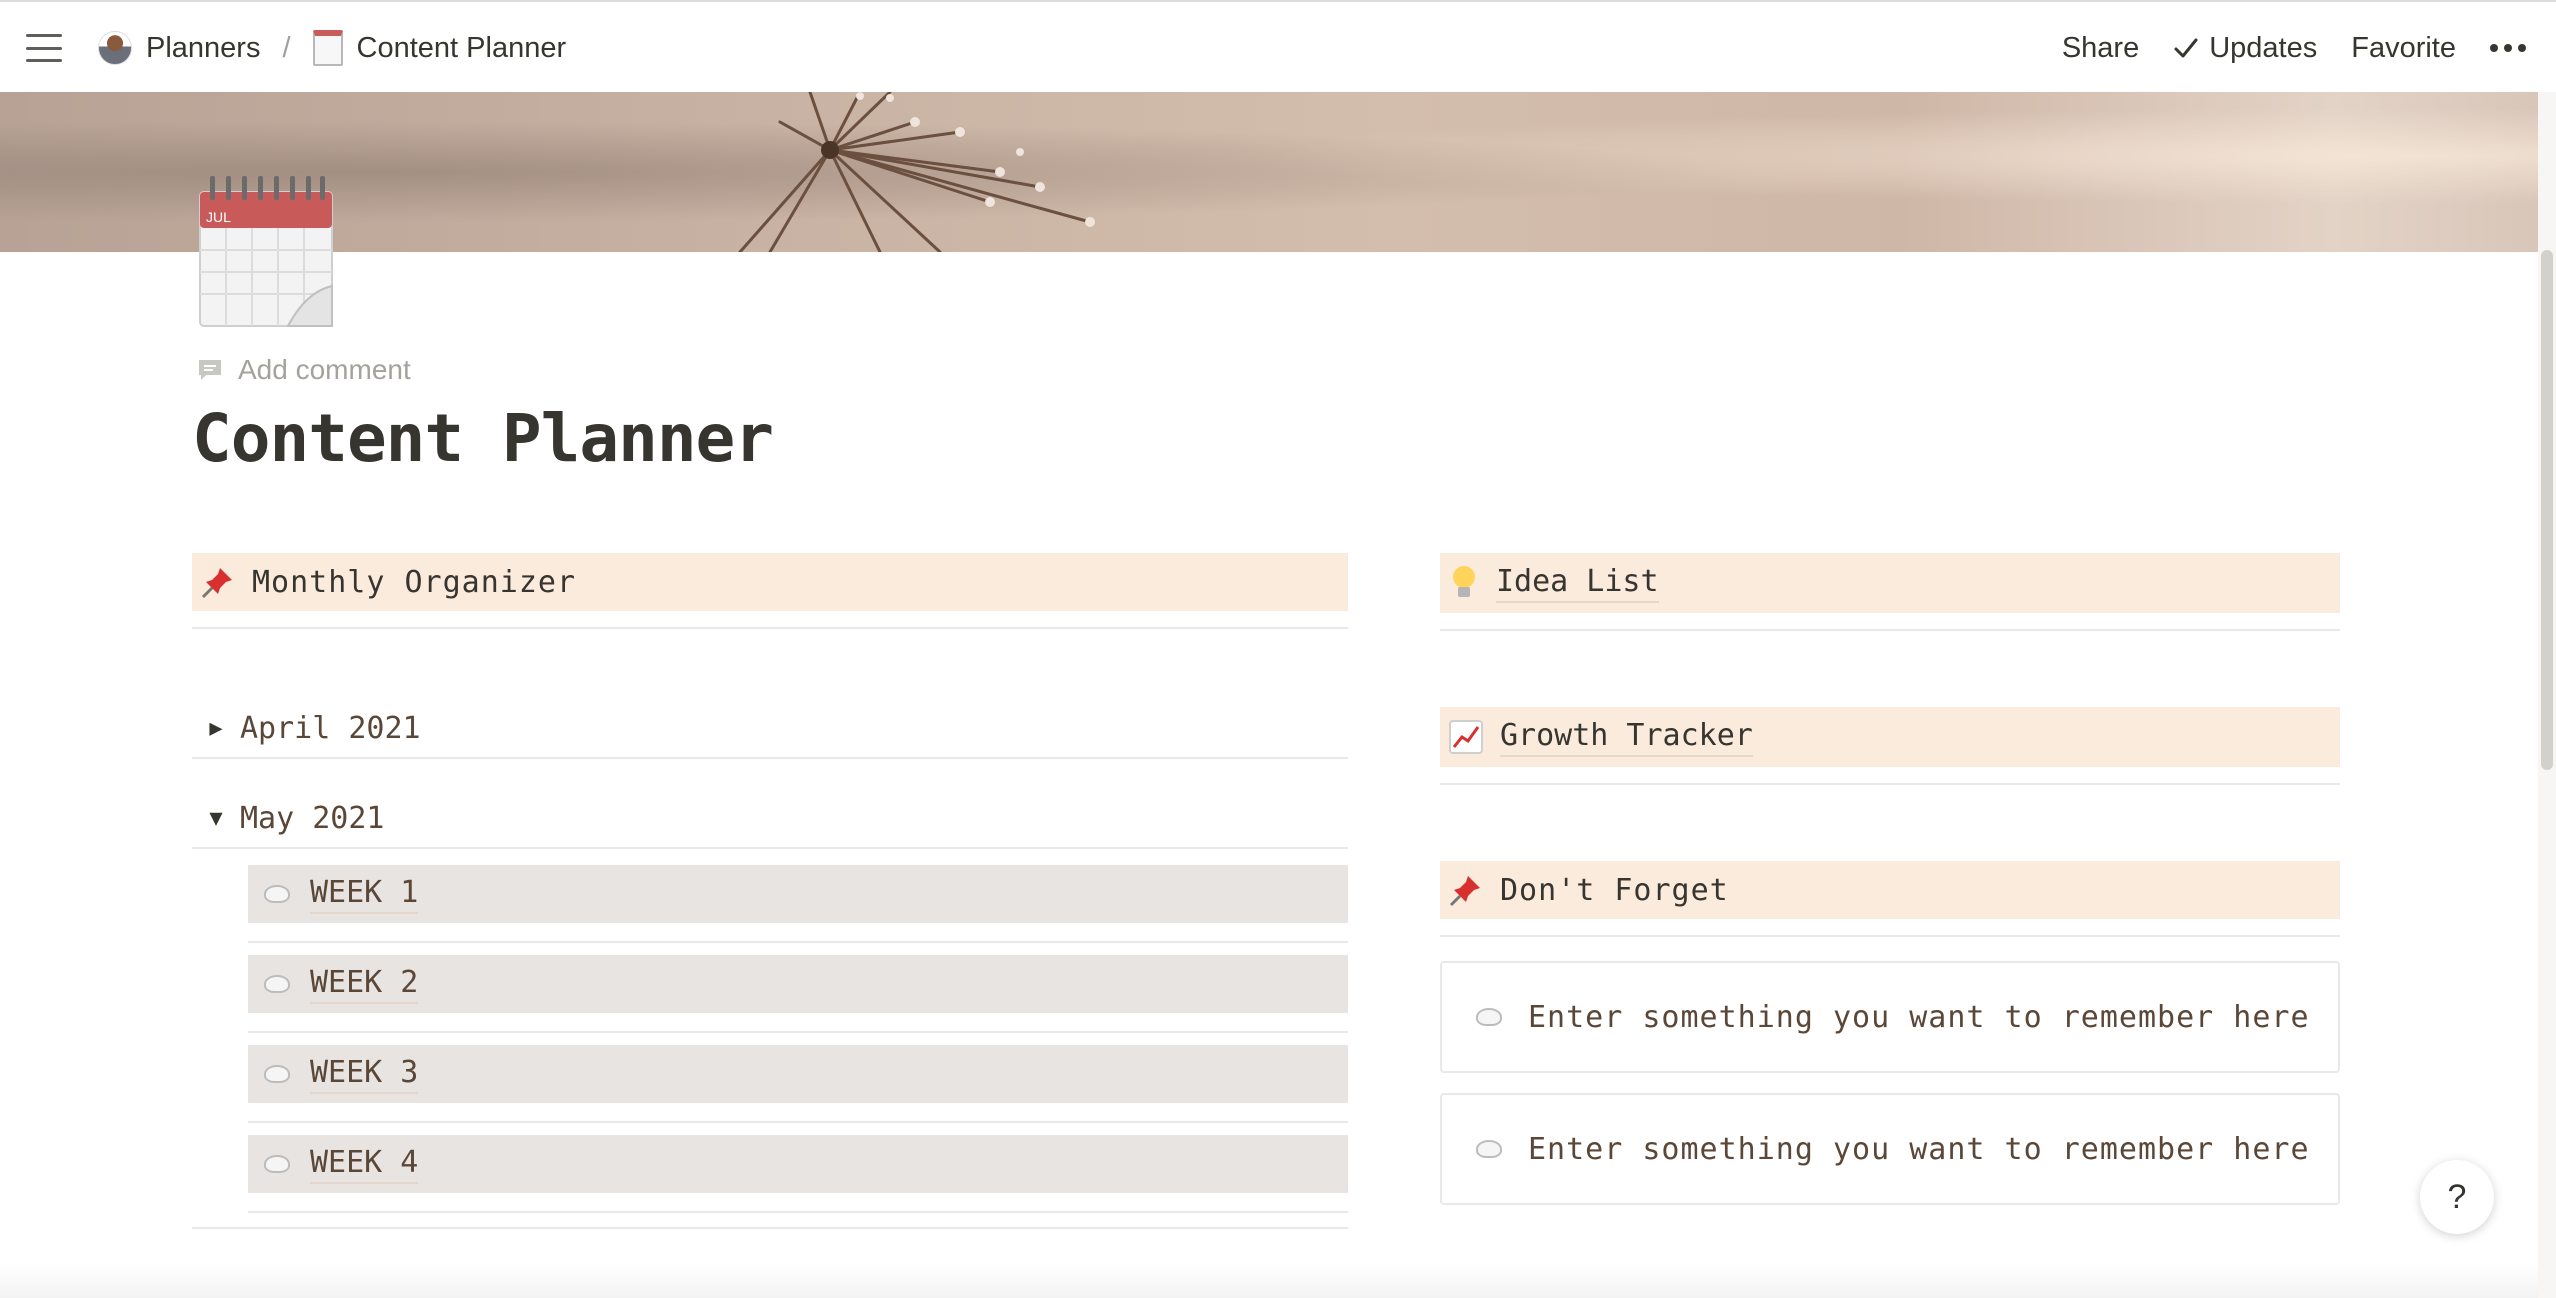  What do you see at coordinates (1890, 583) in the screenshot?
I see `idea-list-header: Idea List` at bounding box center [1890, 583].